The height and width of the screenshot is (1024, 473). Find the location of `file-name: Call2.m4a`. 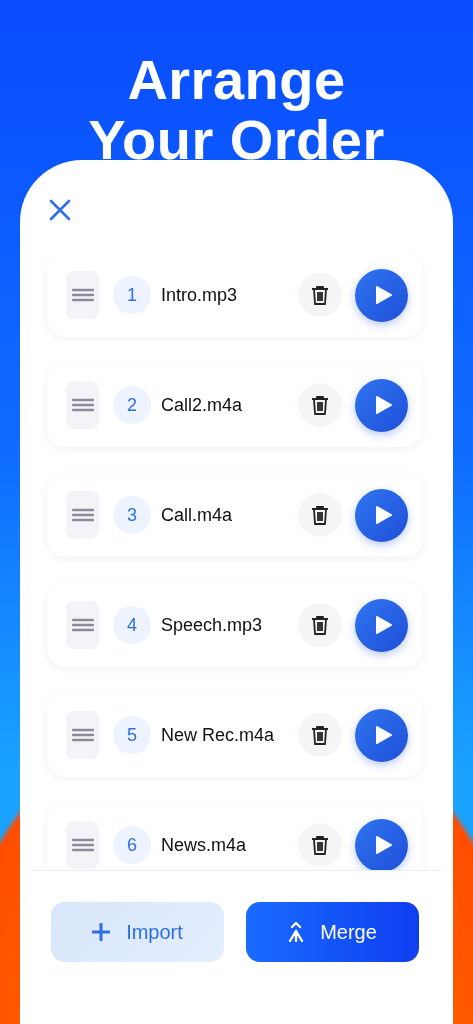

file-name: Call2.m4a is located at coordinates (202, 405).